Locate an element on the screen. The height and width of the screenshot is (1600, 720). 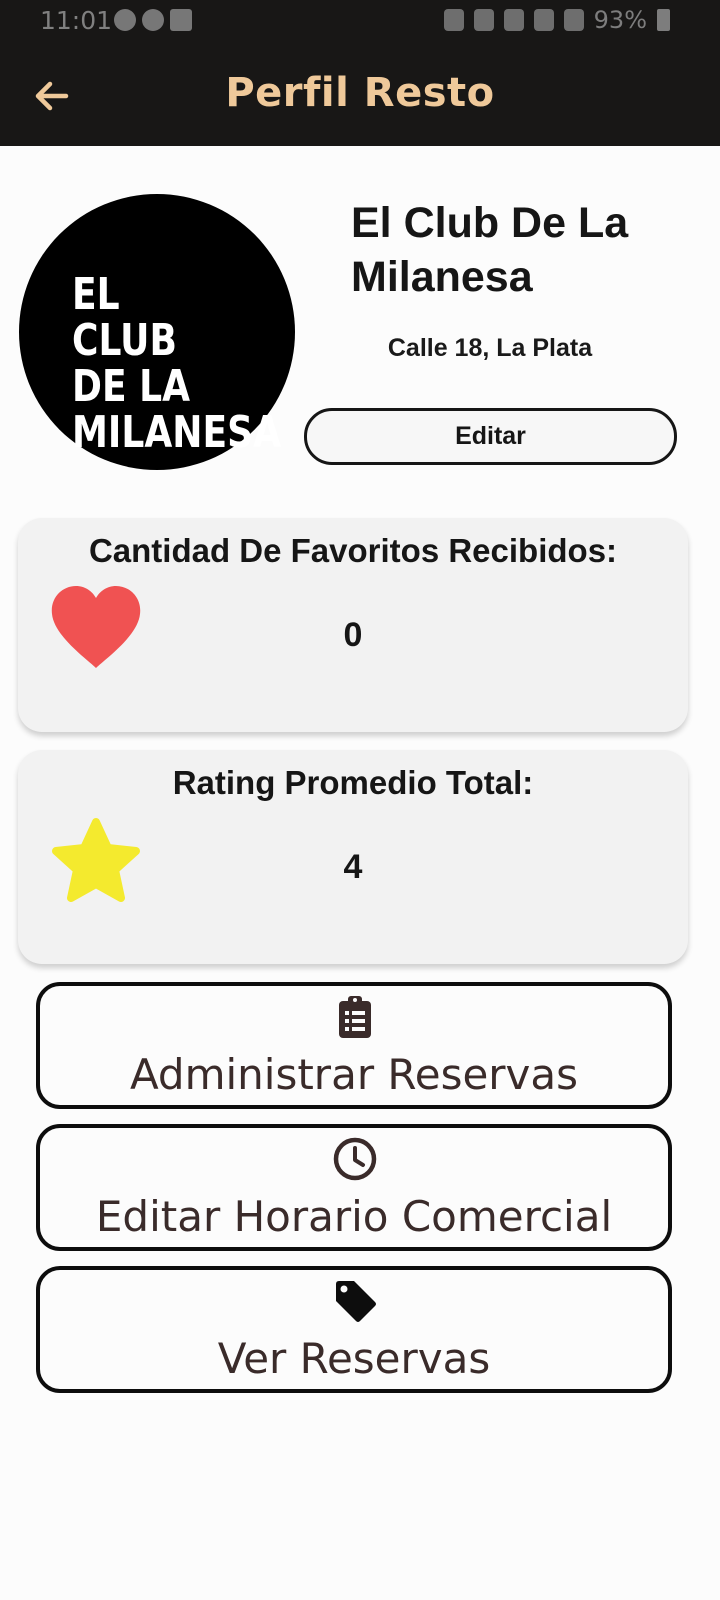
page-title: Perfil Resto is located at coordinates (360, 93).